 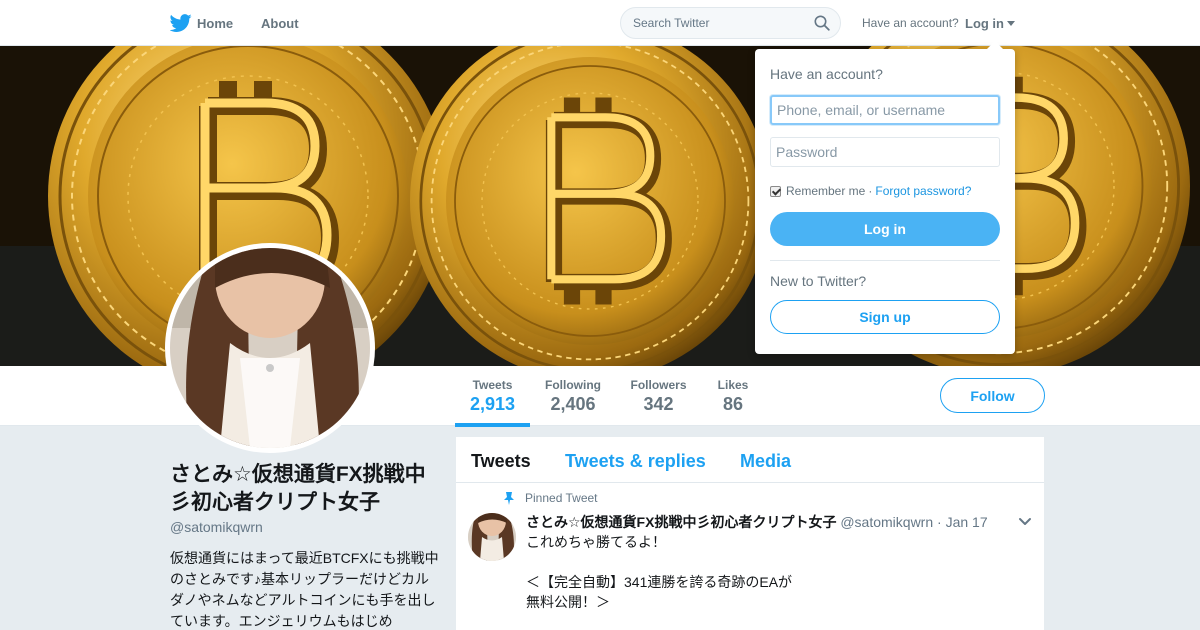 I want to click on login-button: Log in, so click(x=885, y=229).